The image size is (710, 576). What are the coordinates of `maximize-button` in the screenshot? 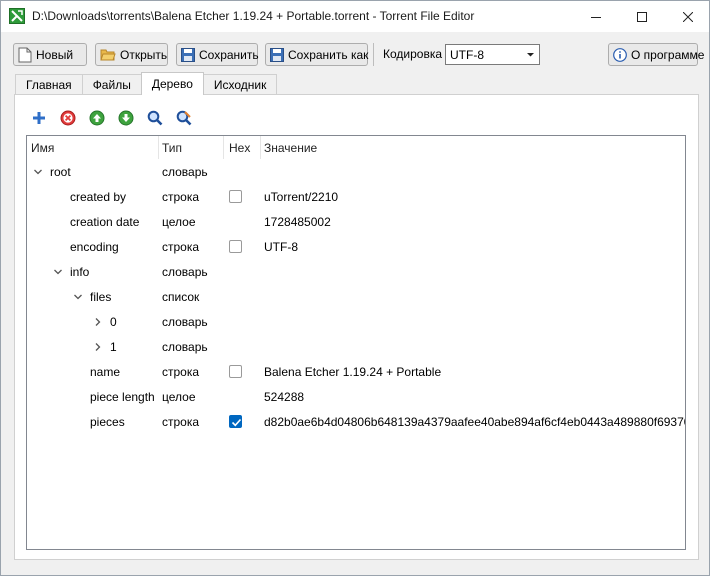 It's located at (642, 16).